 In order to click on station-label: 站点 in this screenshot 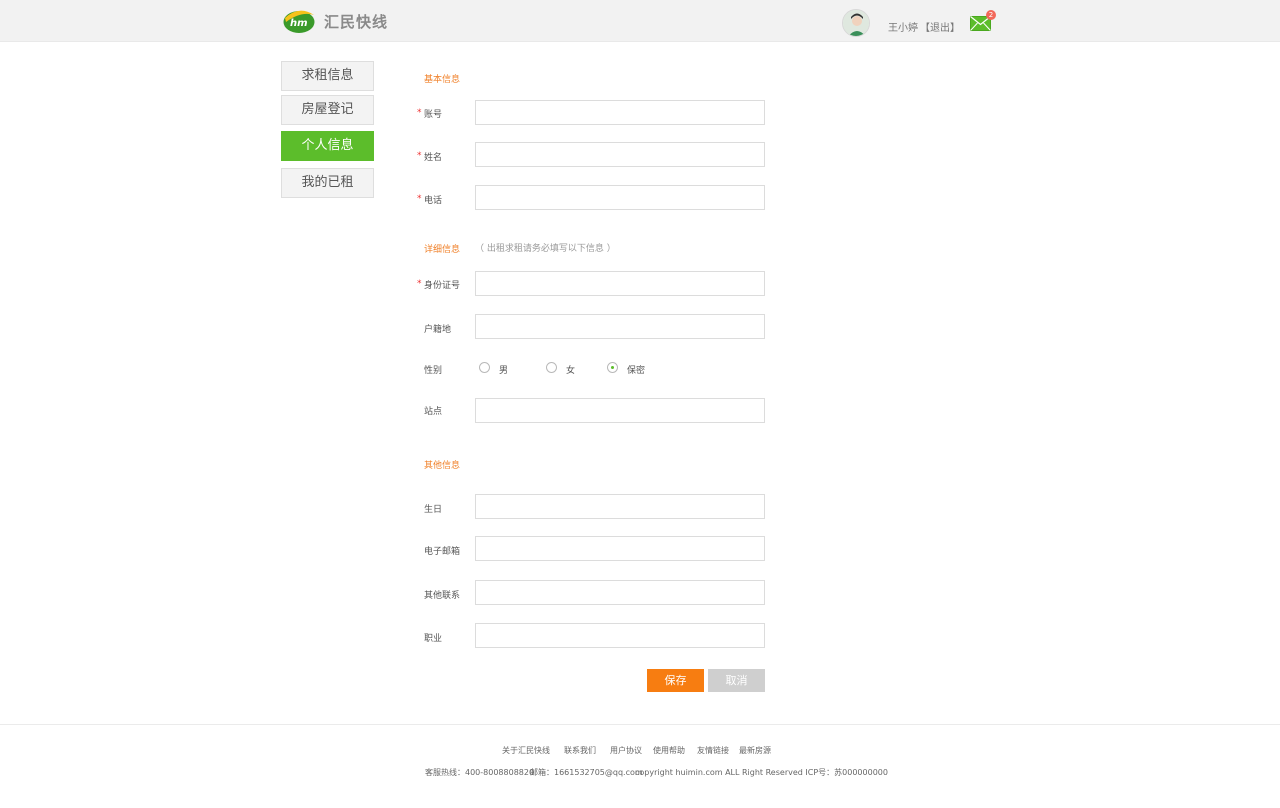, I will do `click(433, 412)`.